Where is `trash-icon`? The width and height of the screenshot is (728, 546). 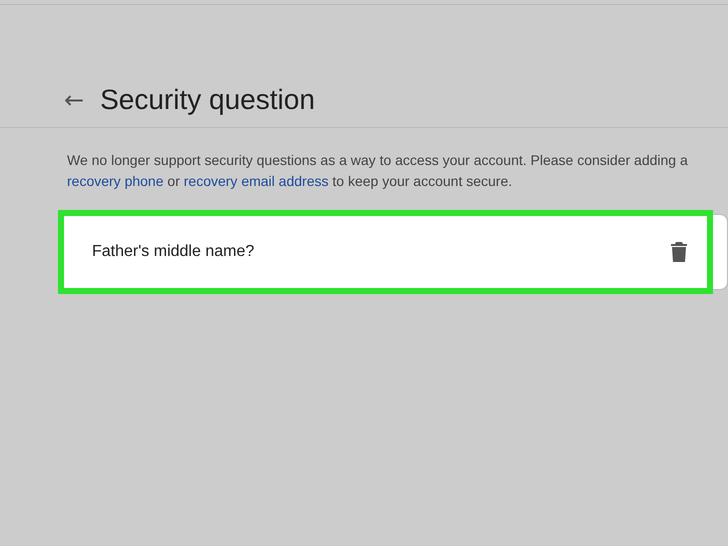
trash-icon is located at coordinates (679, 252).